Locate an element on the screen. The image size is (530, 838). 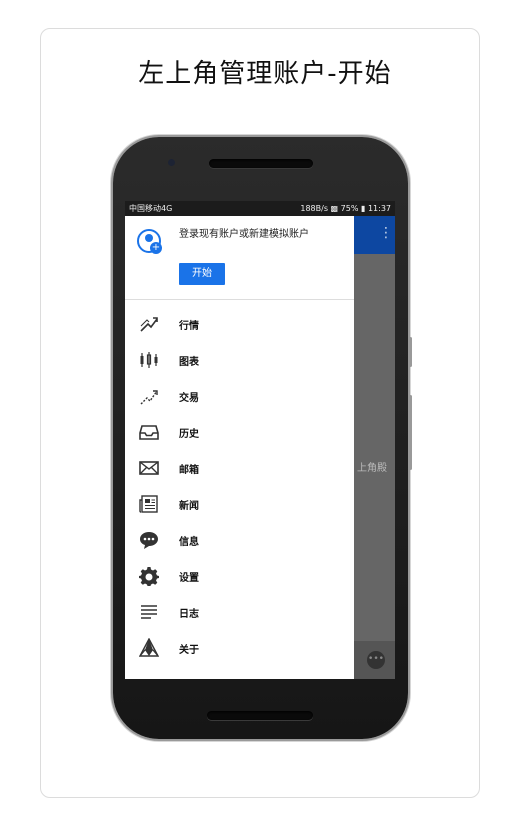
carrier-label: 中国移动4G is located at coordinates (151, 208).